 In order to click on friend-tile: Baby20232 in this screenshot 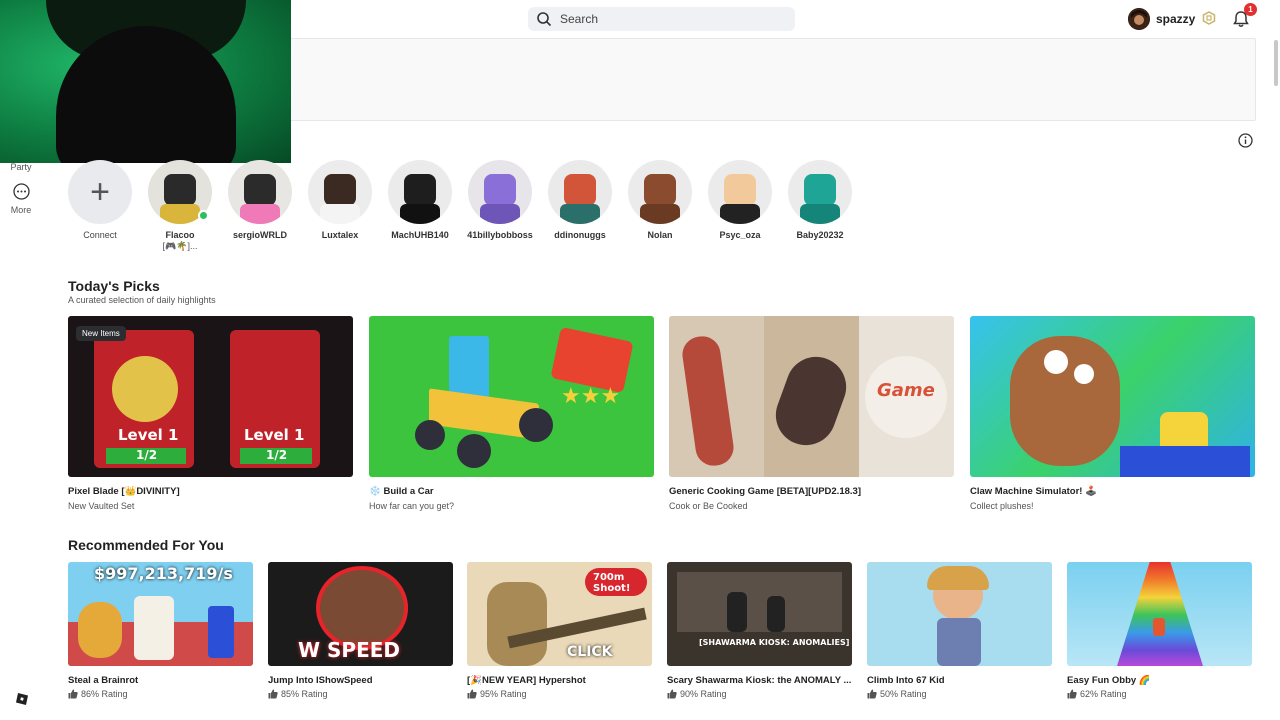, I will do `click(820, 200)`.